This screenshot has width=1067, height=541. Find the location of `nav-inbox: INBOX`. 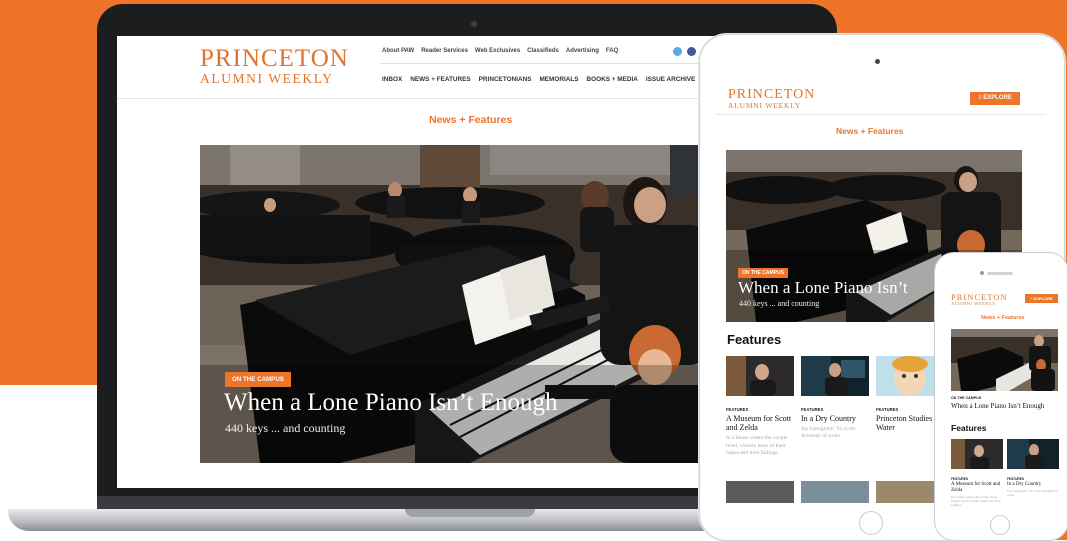

nav-inbox: INBOX is located at coordinates (392, 79).